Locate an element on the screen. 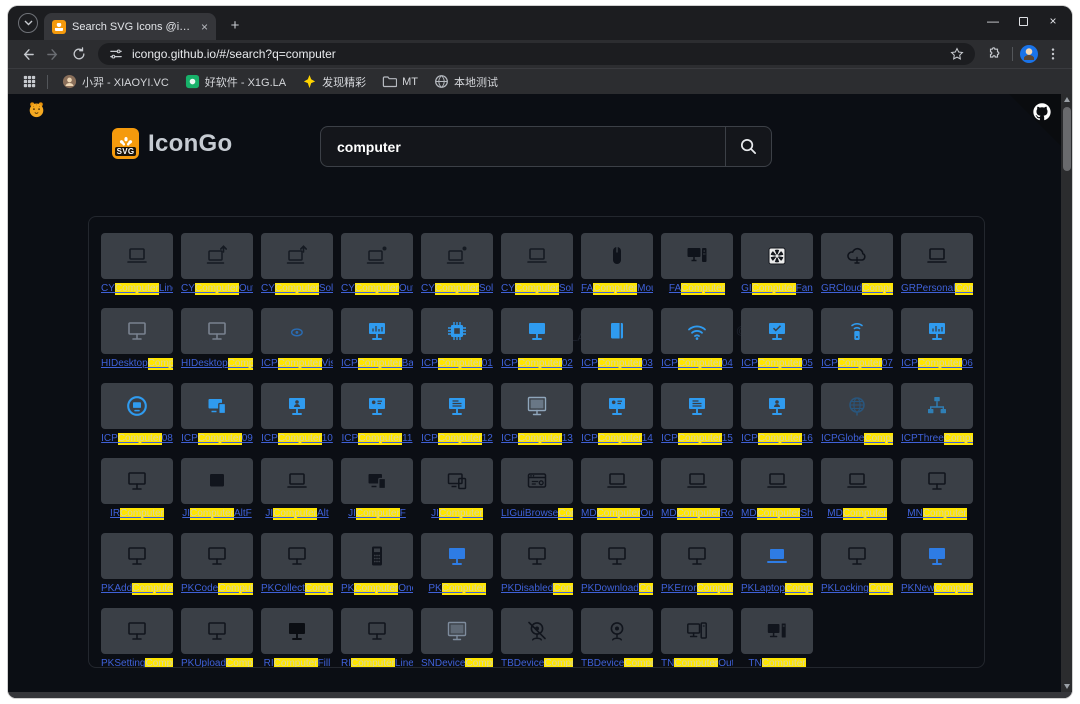 The height and width of the screenshot is (704, 1080). extensions-icon is located at coordinates (994, 54).